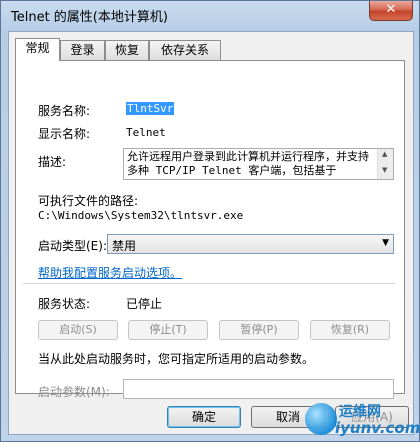 This screenshot has width=420, height=442. Describe the element at coordinates (64, 111) in the screenshot. I see `service-name-label: 服务名称:` at that location.